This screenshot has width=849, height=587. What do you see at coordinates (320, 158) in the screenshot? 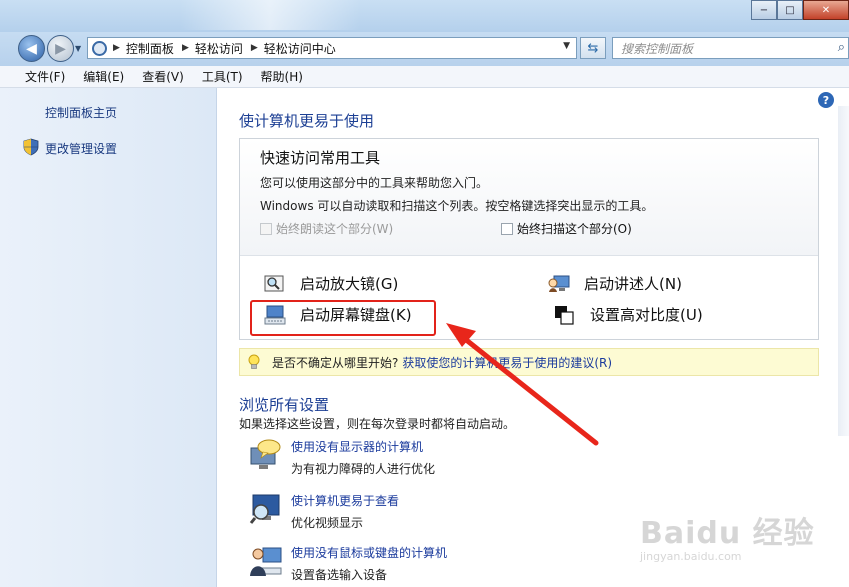
I see `quick-access-title: 快速访问常用工具` at bounding box center [320, 158].